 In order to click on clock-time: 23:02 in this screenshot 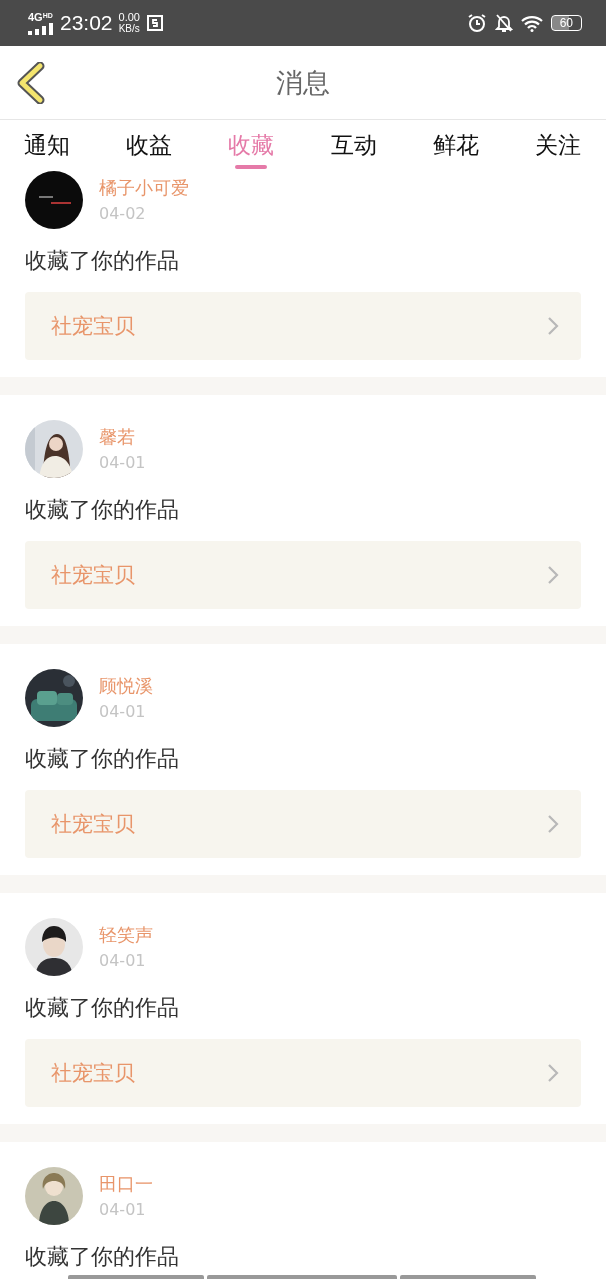, I will do `click(86, 23)`.